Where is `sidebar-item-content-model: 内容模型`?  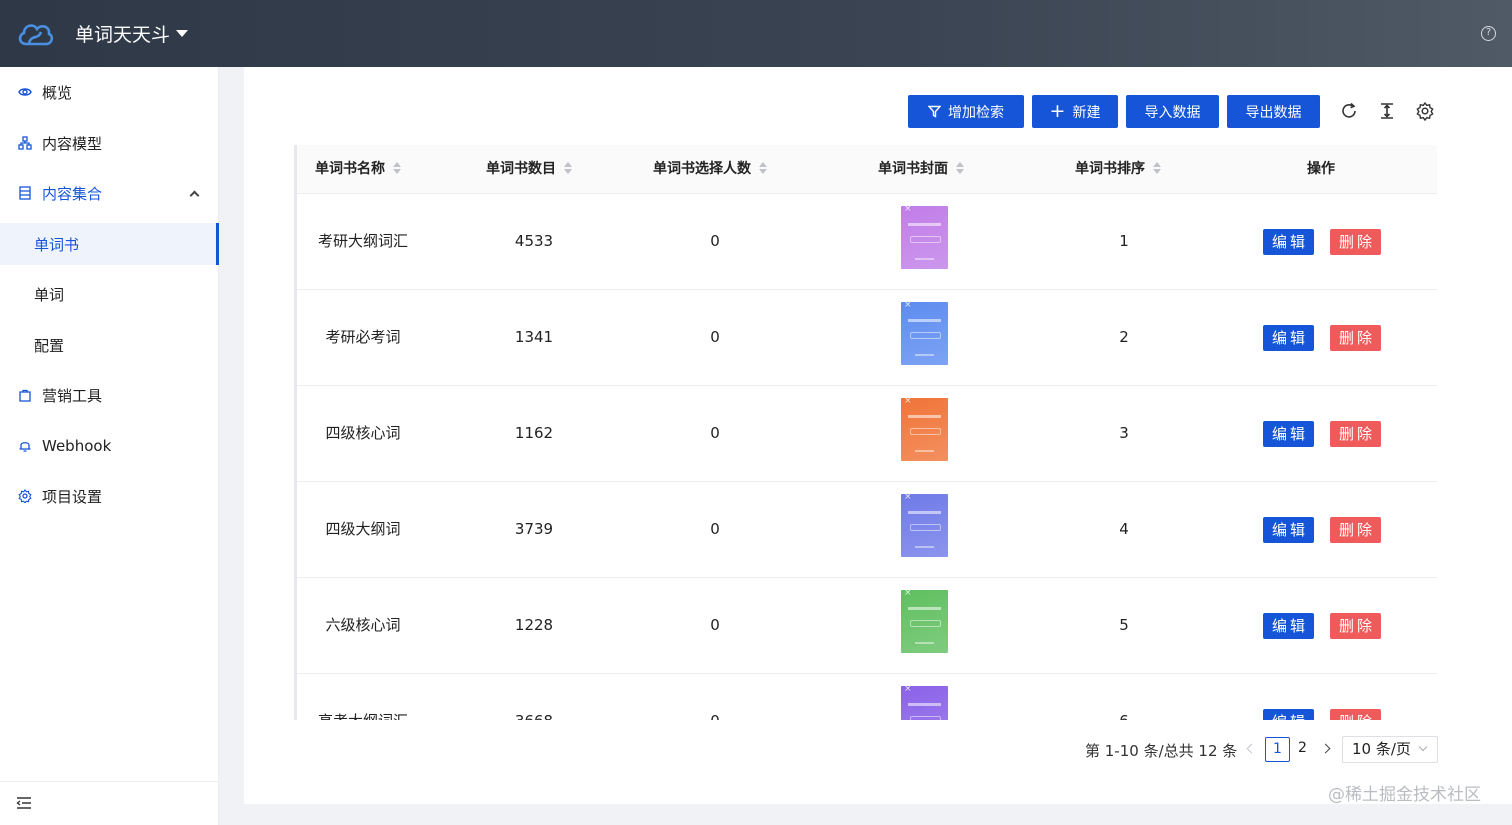
sidebar-item-content-model: 内容模型 is located at coordinates (109, 143).